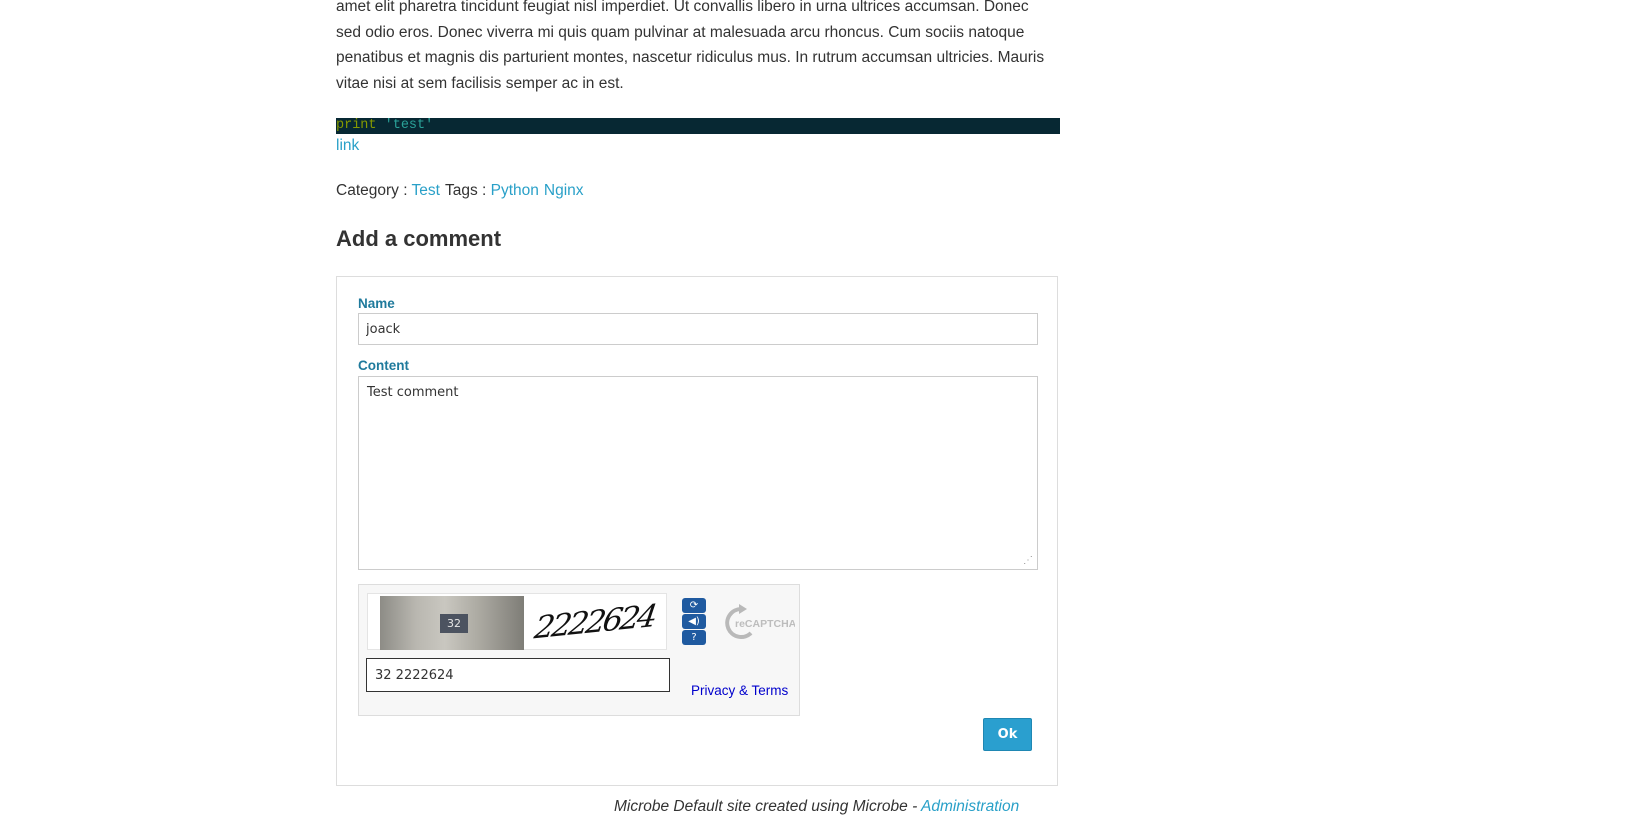 The height and width of the screenshot is (820, 1639). Describe the element at coordinates (698, 126) in the screenshot. I see `code-block: print 'test'` at that location.